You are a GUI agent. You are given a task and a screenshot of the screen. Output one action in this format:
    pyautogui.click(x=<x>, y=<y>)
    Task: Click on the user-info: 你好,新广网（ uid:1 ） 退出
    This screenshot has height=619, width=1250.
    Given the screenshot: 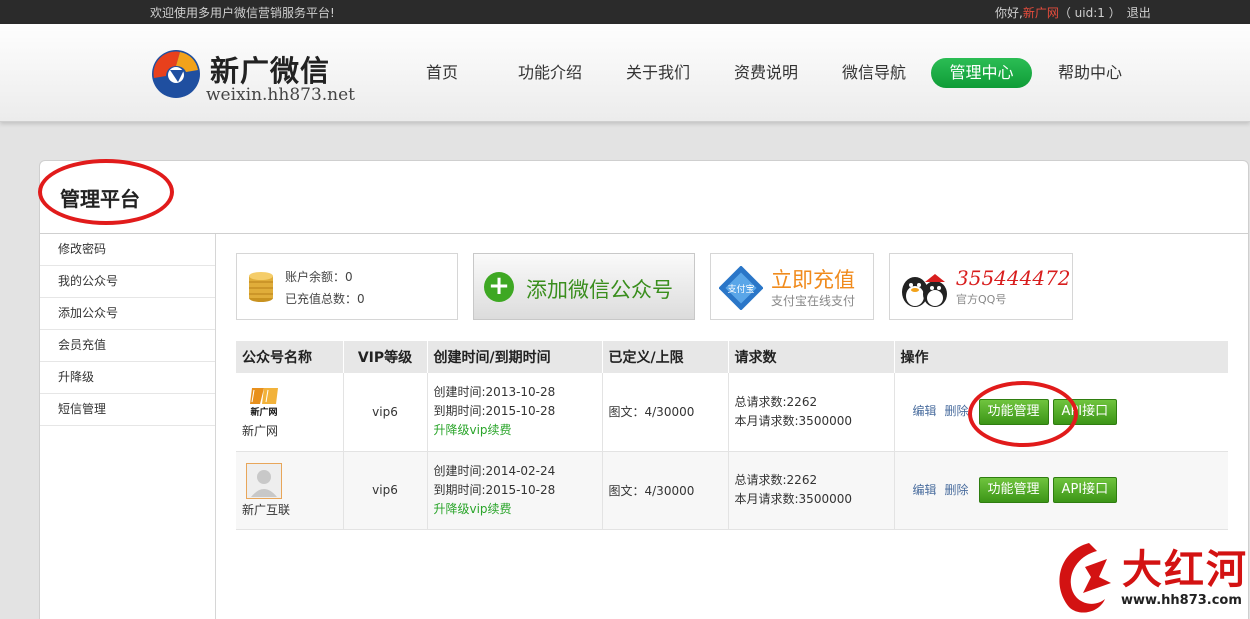 What is the action you would take?
    pyautogui.click(x=1073, y=12)
    